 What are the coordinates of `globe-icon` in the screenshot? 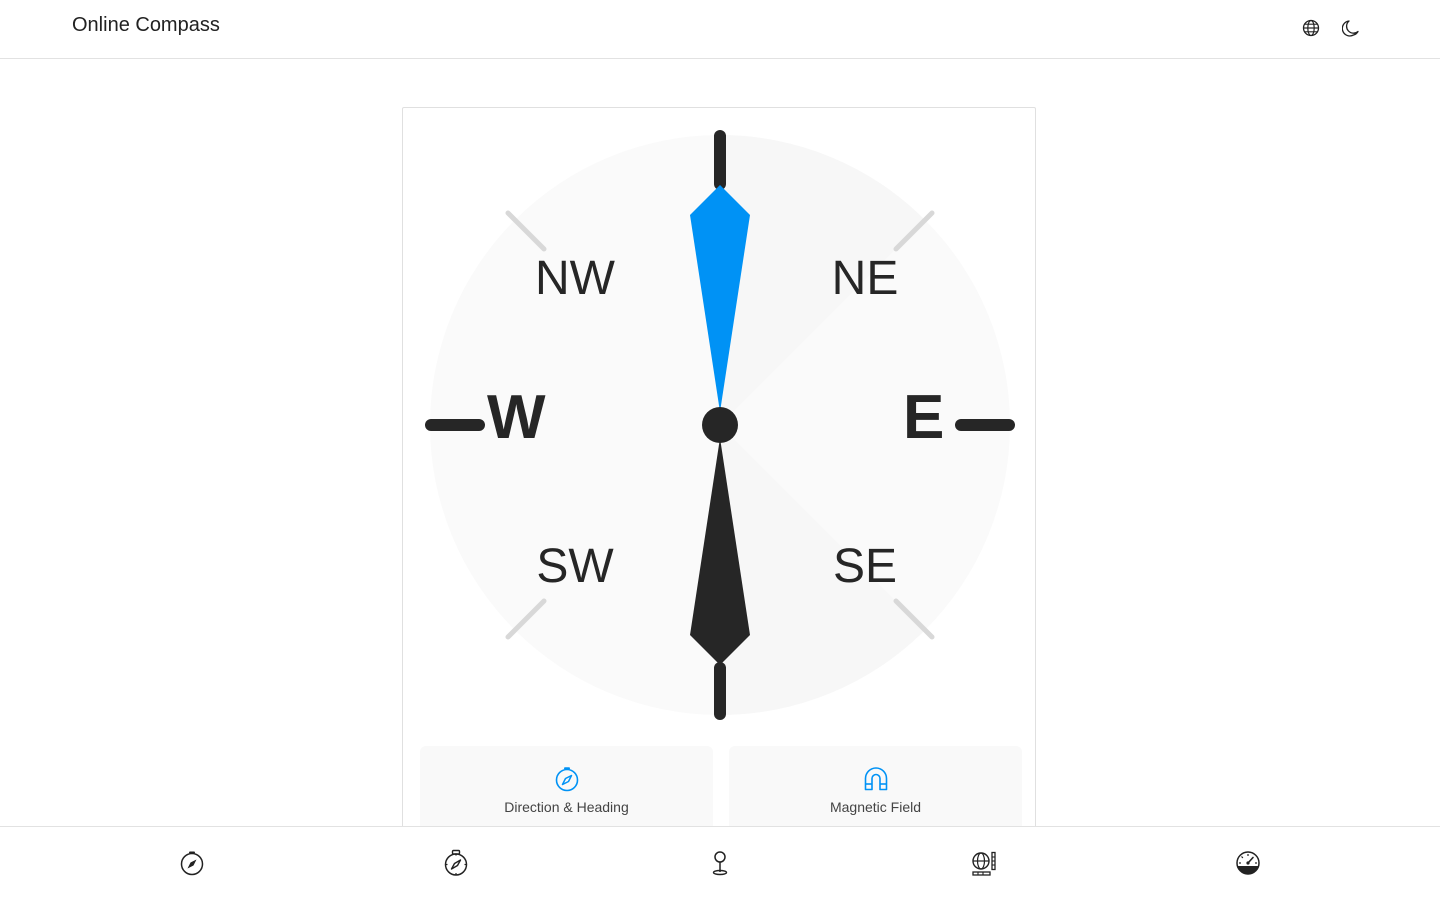 It's located at (1311, 28).